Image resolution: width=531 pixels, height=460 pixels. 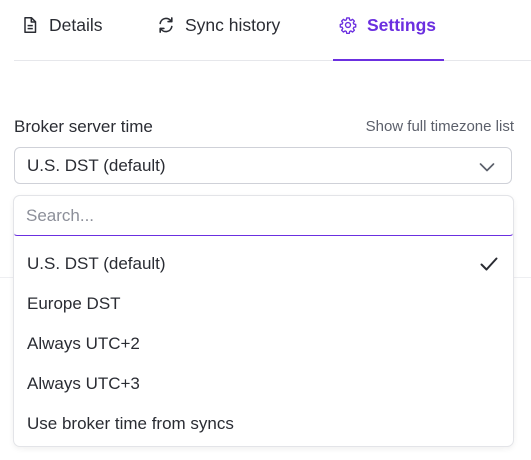 What do you see at coordinates (130, 423) in the screenshot?
I see `option-label: Use broker time from syncs` at bounding box center [130, 423].